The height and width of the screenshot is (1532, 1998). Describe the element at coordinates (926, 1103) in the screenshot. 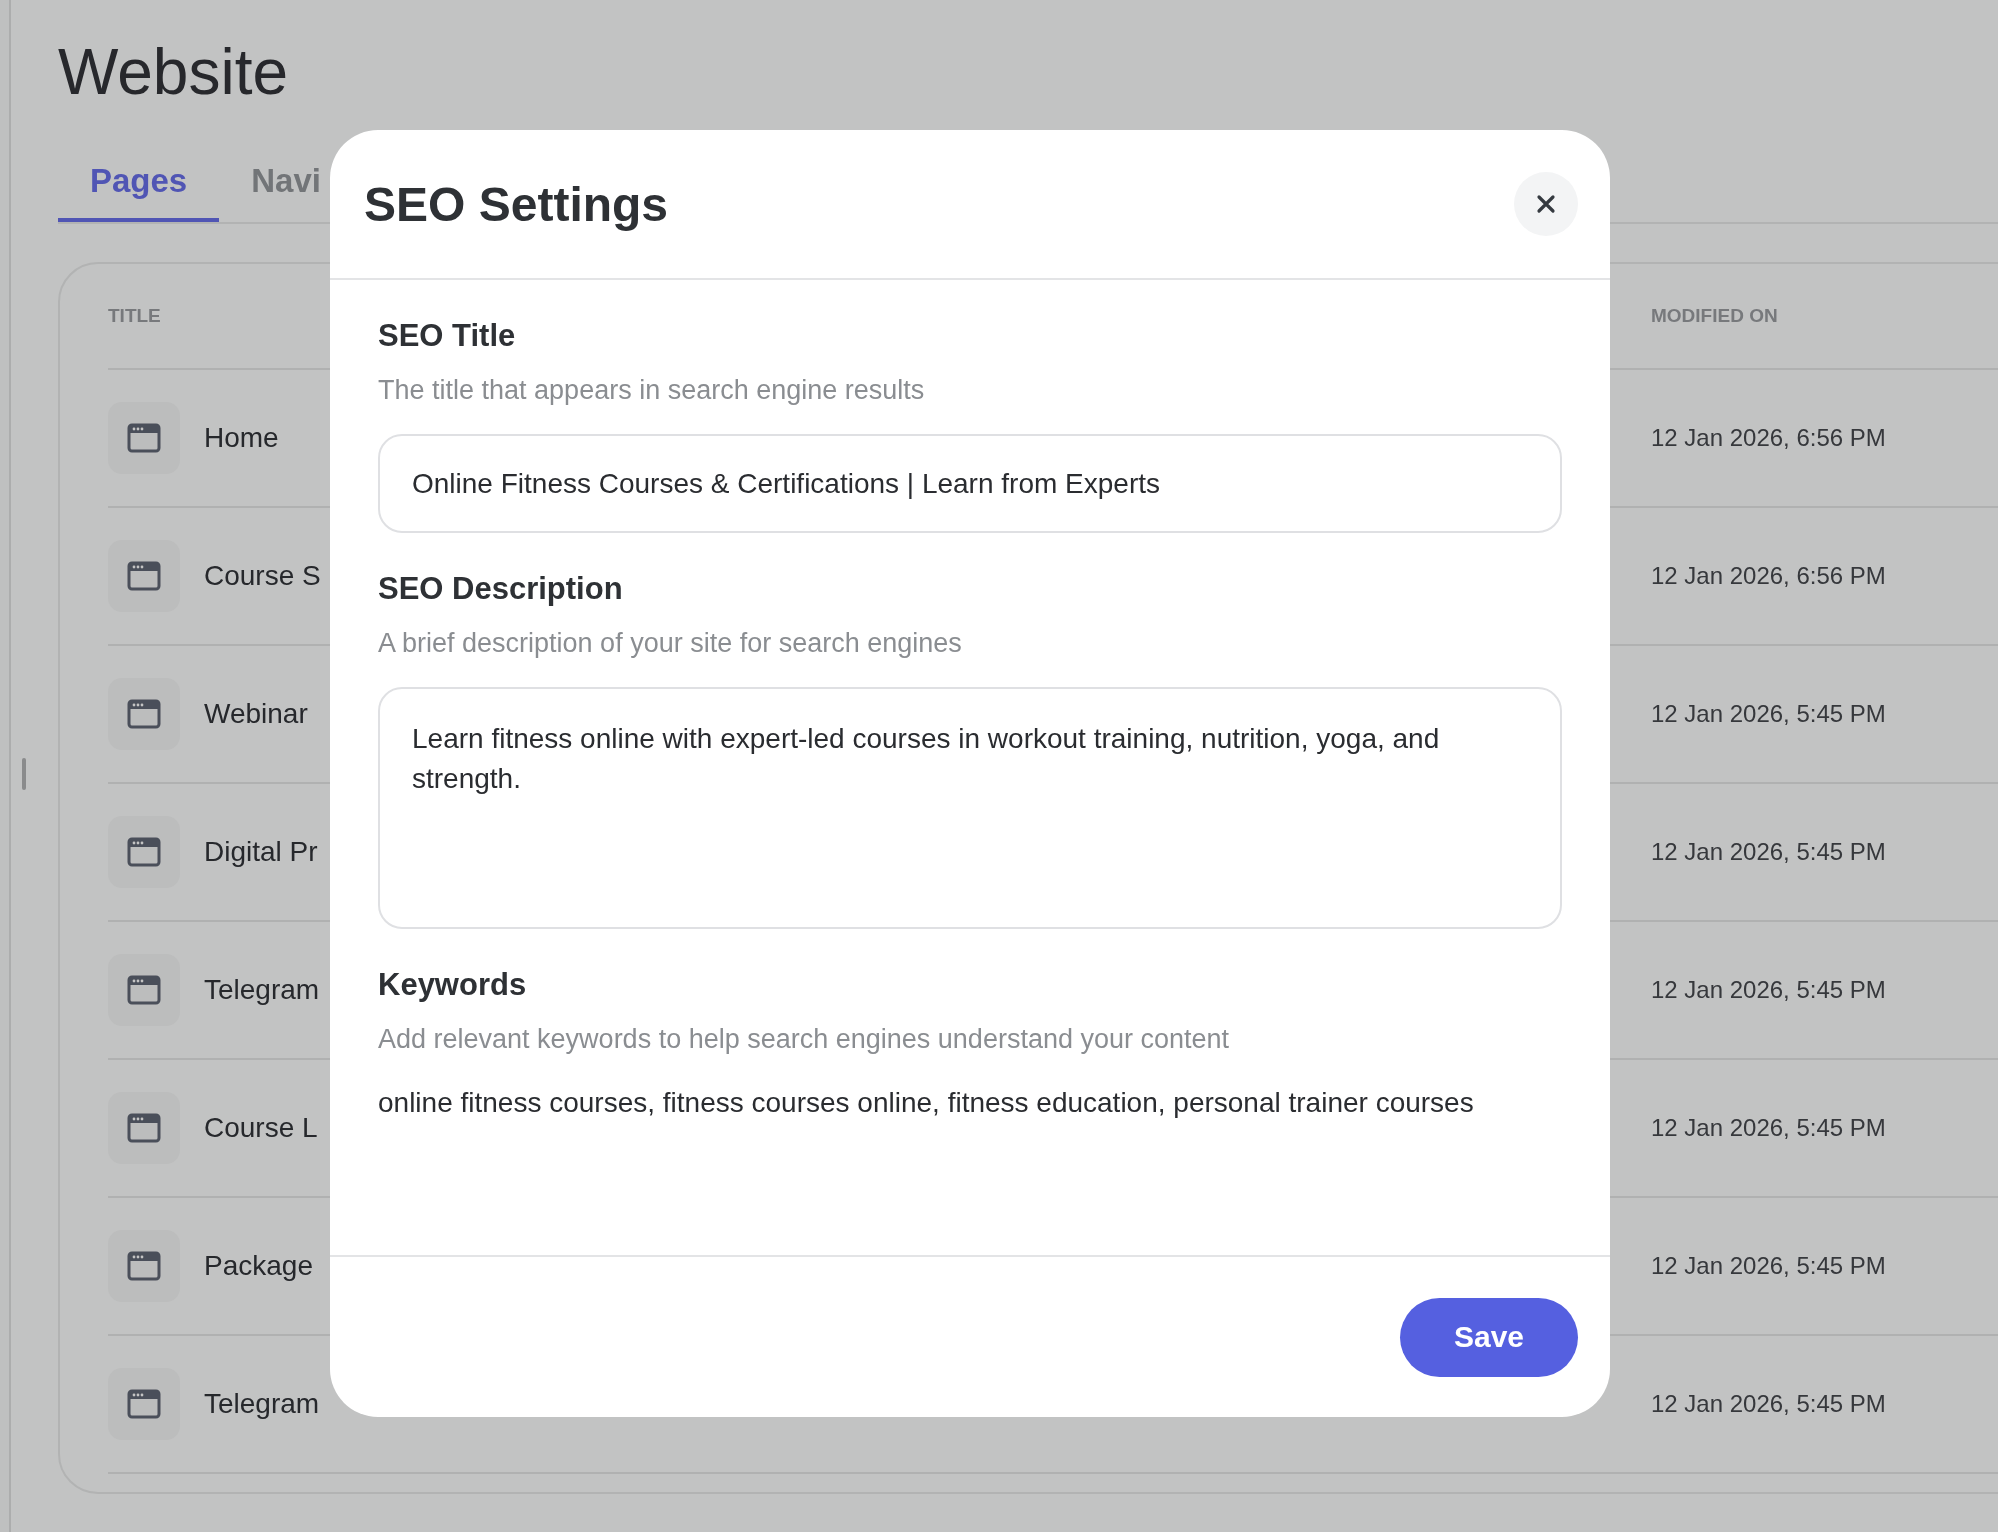

I see `keywords-text: online fitness courses, fitness courses online, fitness education, personal trainer courses` at that location.